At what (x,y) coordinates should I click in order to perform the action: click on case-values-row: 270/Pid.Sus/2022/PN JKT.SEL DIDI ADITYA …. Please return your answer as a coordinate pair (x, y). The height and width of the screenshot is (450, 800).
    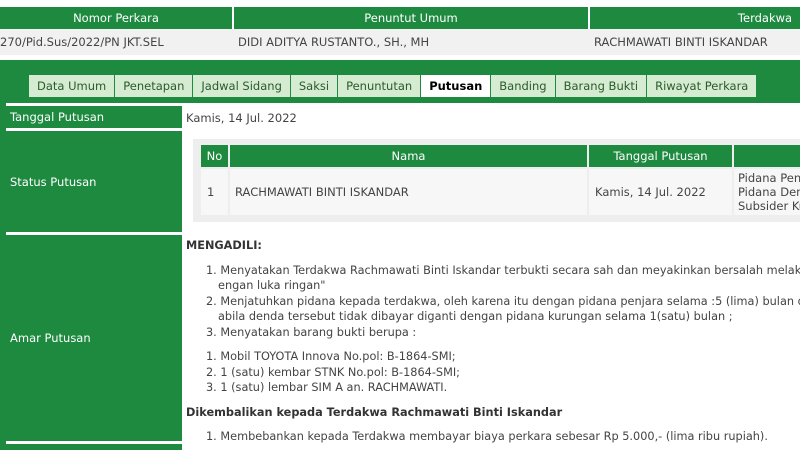
    Looking at the image, I should click on (400, 42).